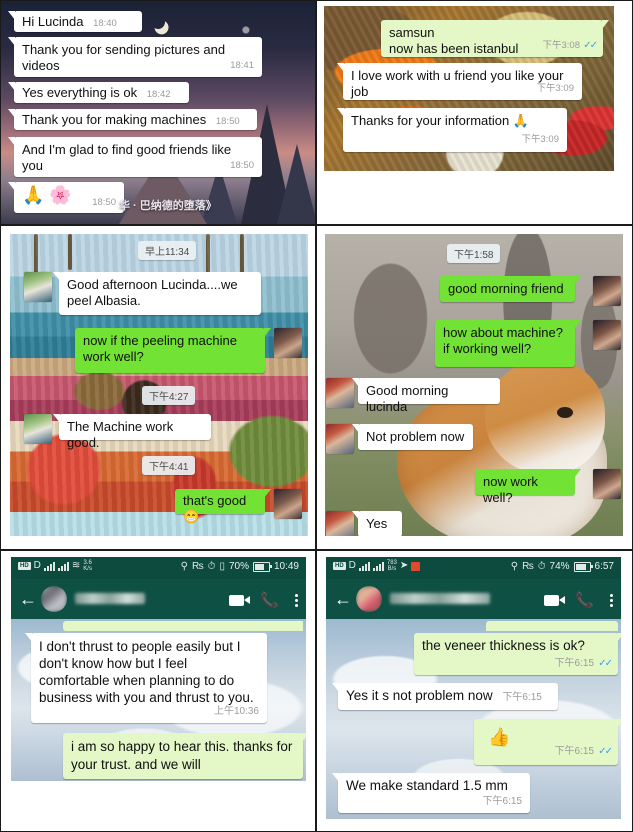 The height and width of the screenshot is (832, 633). I want to click on message-time: 18:42, so click(158, 94).